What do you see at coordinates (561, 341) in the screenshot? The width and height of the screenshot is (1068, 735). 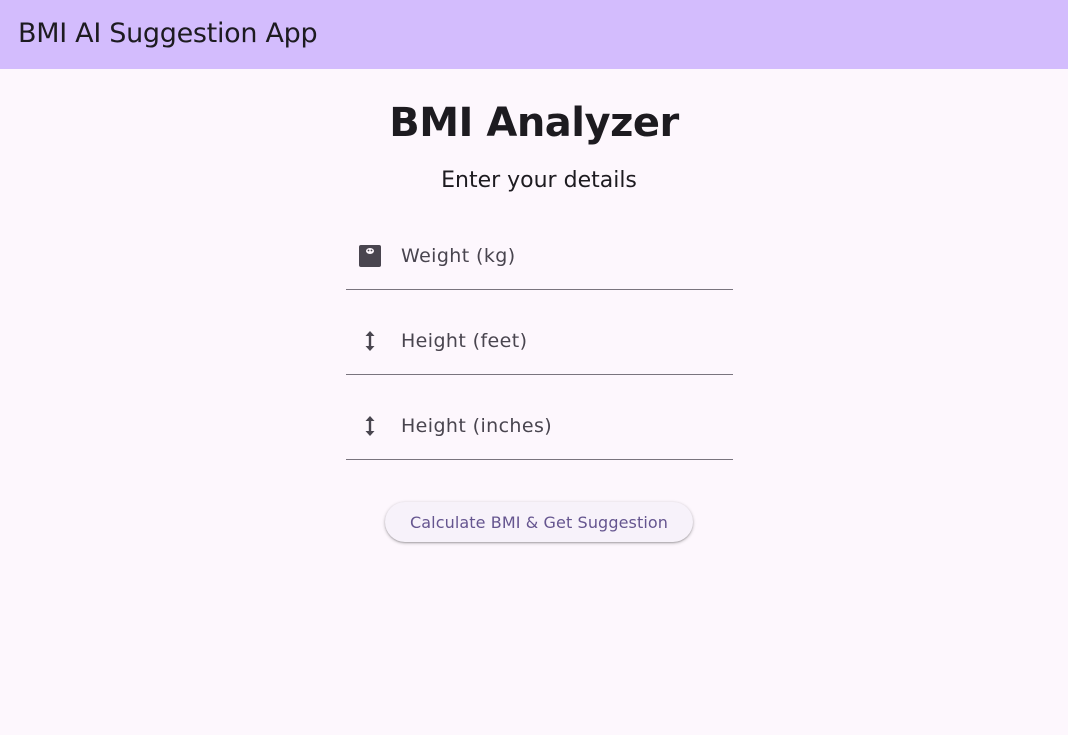 I see `height-feet-input` at bounding box center [561, 341].